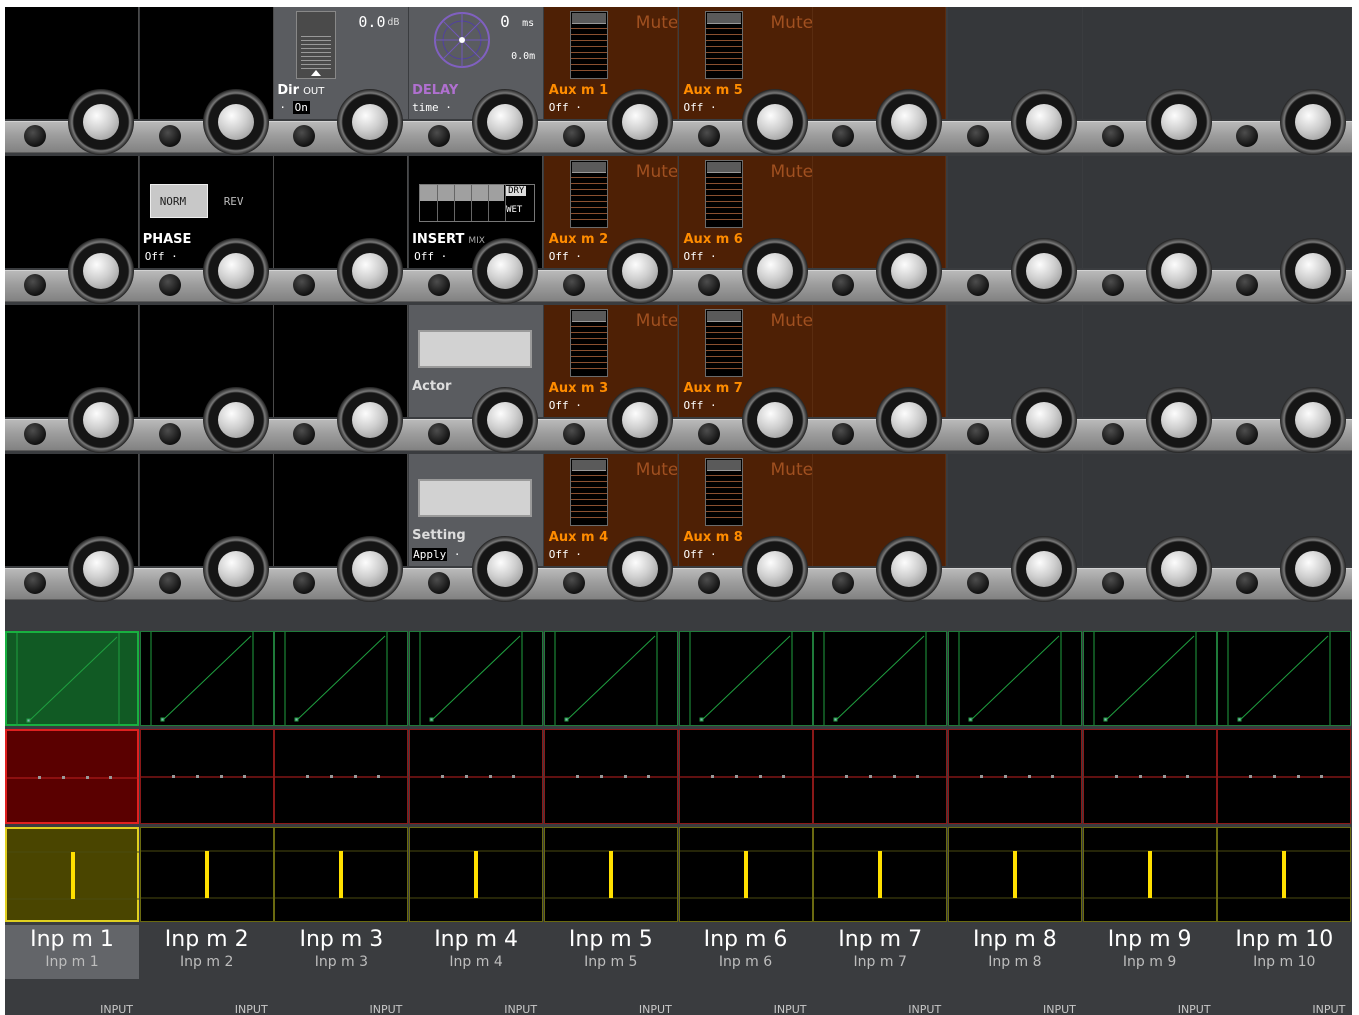 This screenshot has width=1359, height=1015. I want to click on phase-norm-button: NORM, so click(178, 201).